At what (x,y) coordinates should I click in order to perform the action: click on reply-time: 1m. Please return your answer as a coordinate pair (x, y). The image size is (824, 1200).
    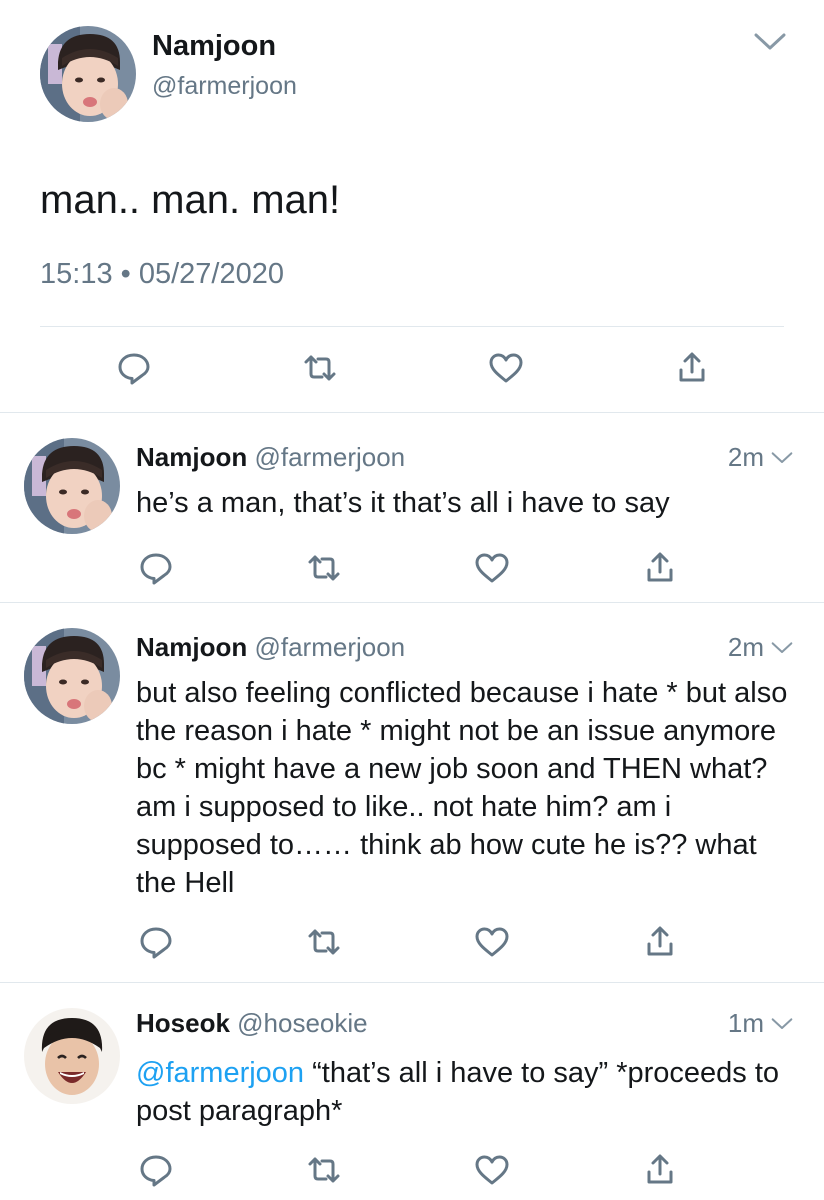
    Looking at the image, I should click on (745, 1023).